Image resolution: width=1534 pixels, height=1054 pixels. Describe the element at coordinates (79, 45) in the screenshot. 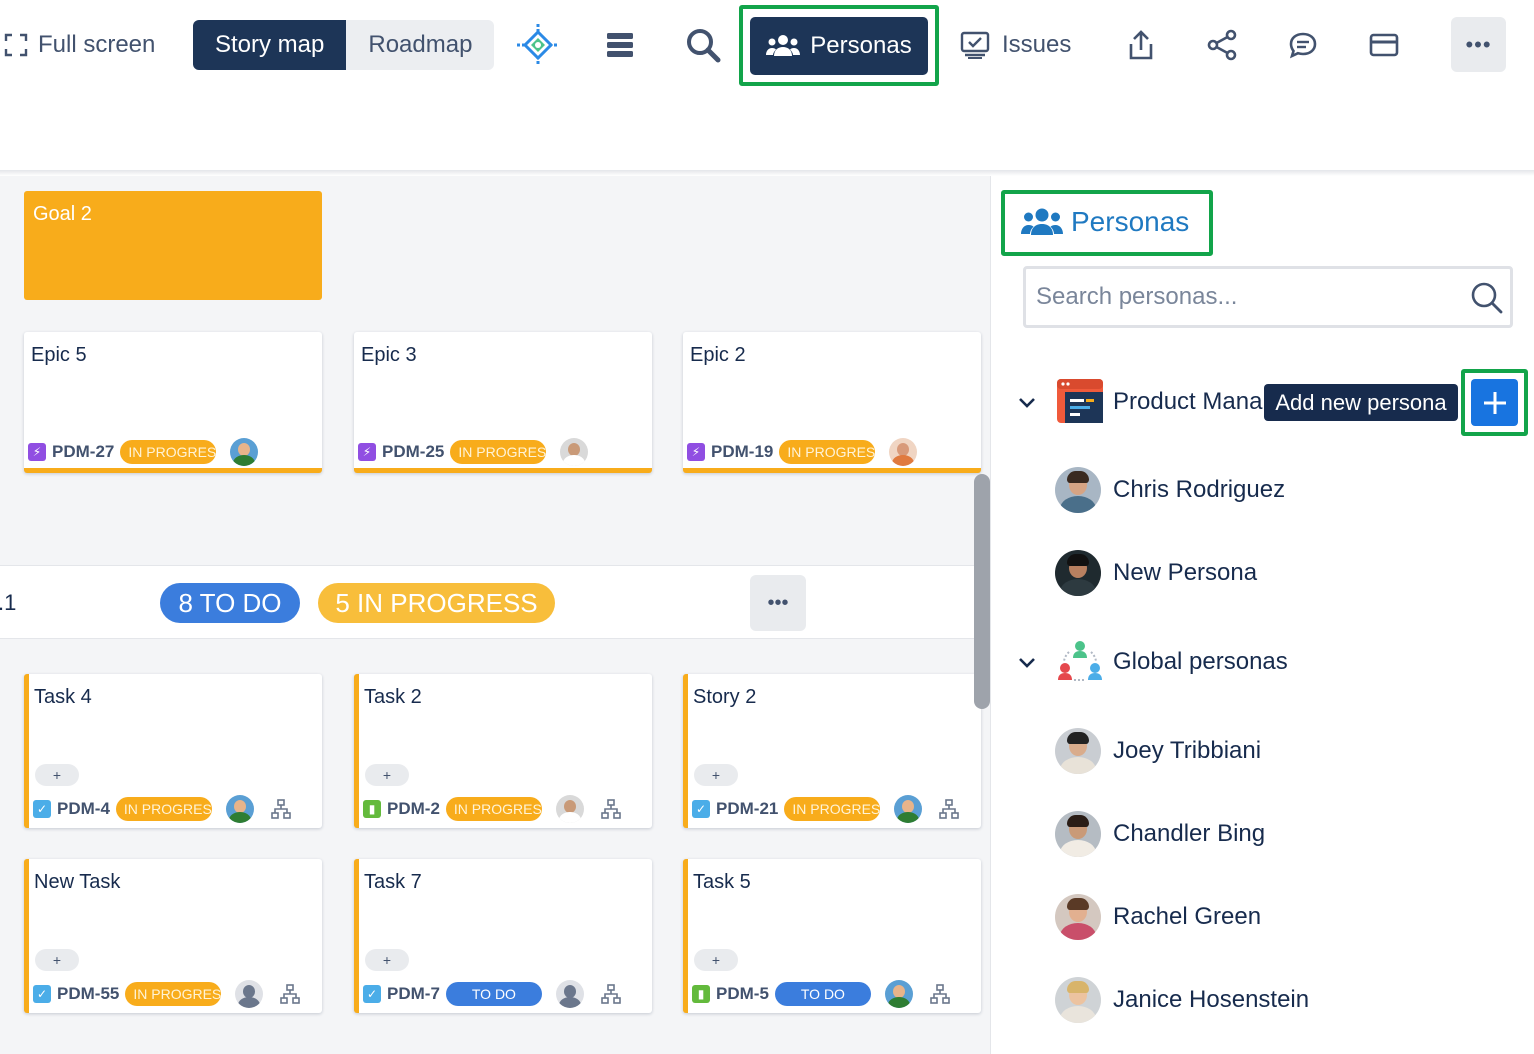

I see `fullscreen-button: Full screen` at that location.